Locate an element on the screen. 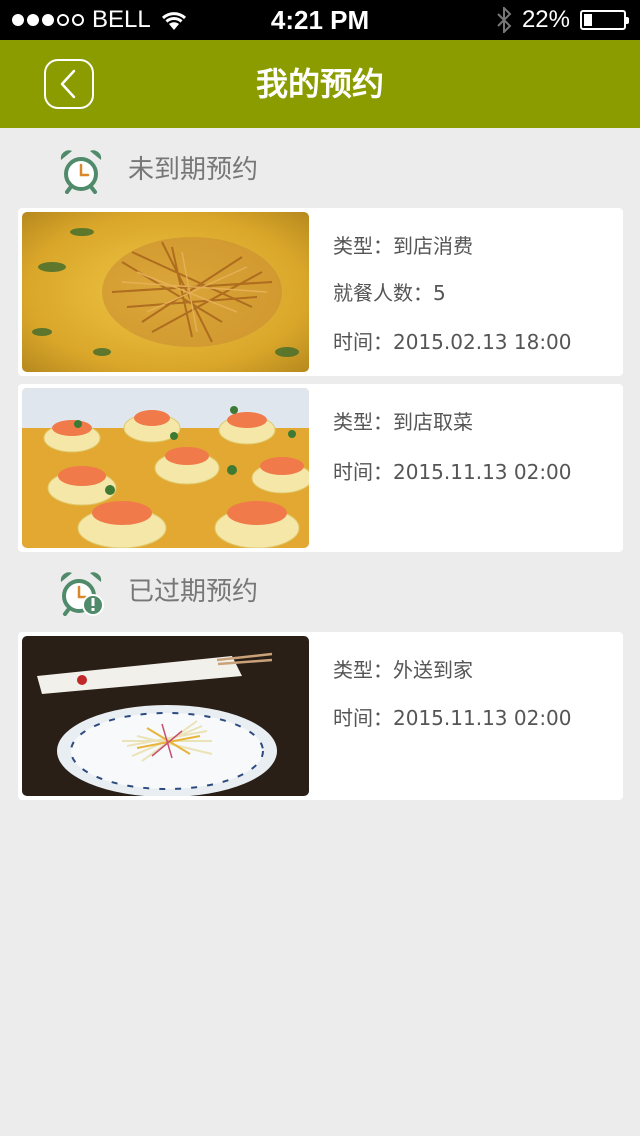 The width and height of the screenshot is (640, 1136). reservation-card: 类型：到店消费 就餐人数：5 时间：2015.02.13 18:00 is located at coordinates (320, 292).